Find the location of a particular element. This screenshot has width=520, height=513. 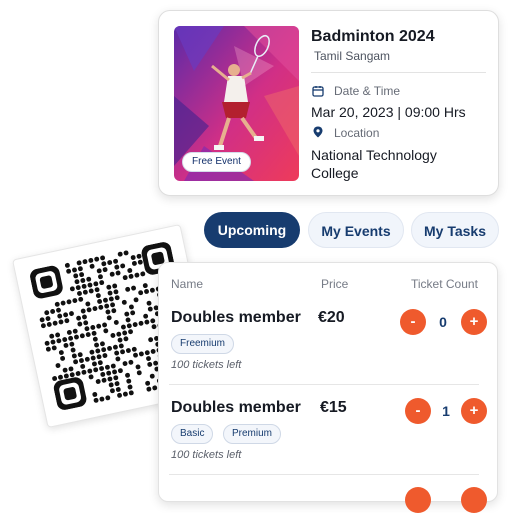

tier-tag: Basic is located at coordinates (192, 434).